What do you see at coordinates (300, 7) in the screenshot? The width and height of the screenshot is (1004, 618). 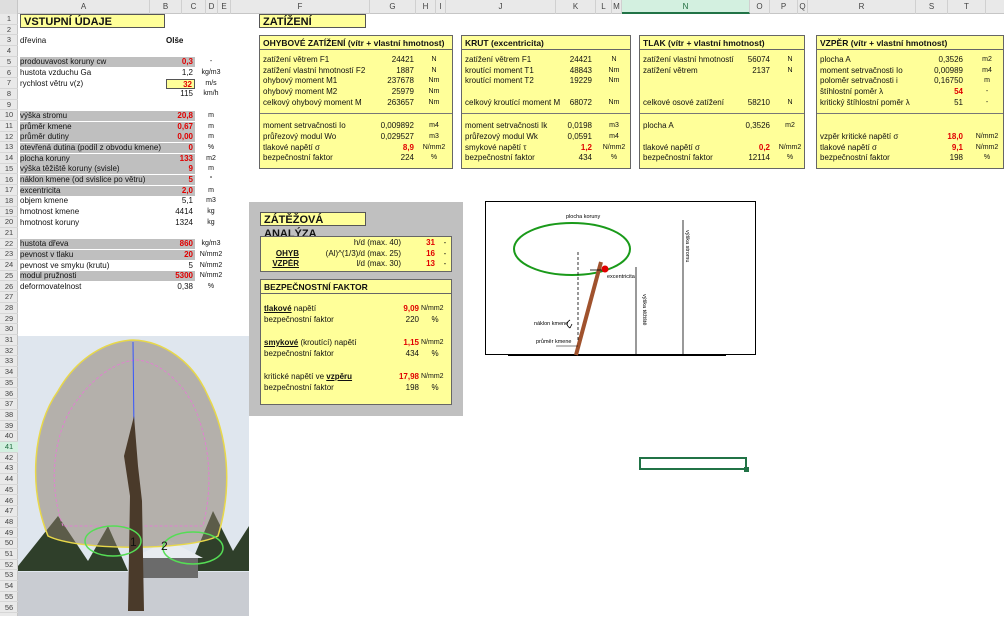 I see `column-header-f: F` at bounding box center [300, 7].